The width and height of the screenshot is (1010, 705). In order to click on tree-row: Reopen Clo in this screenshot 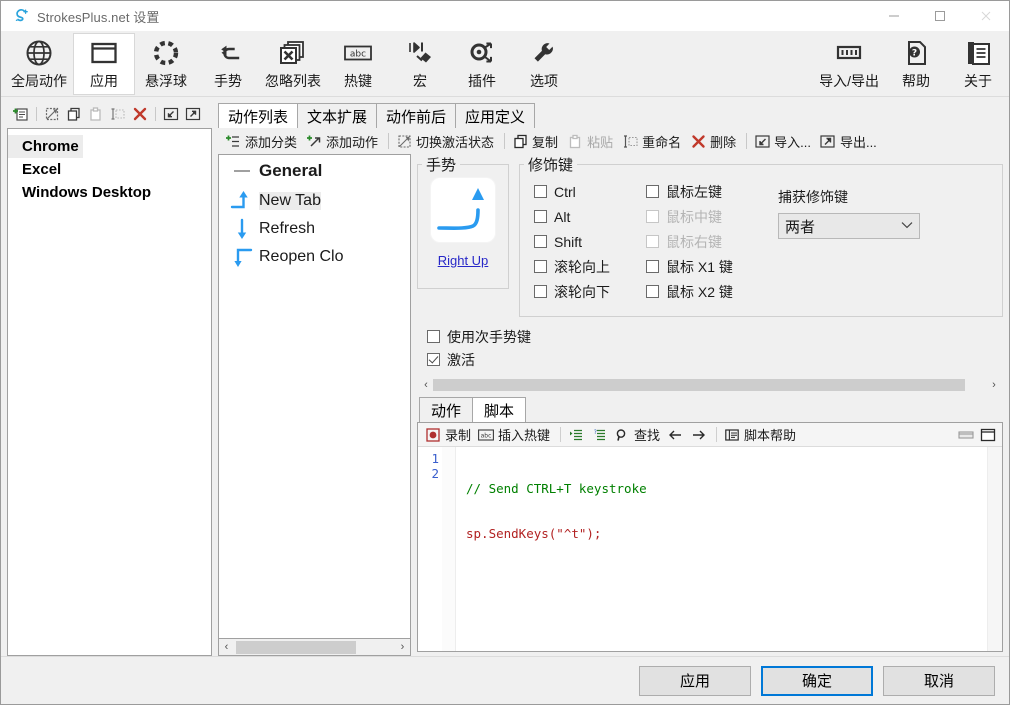, I will do `click(314, 257)`.